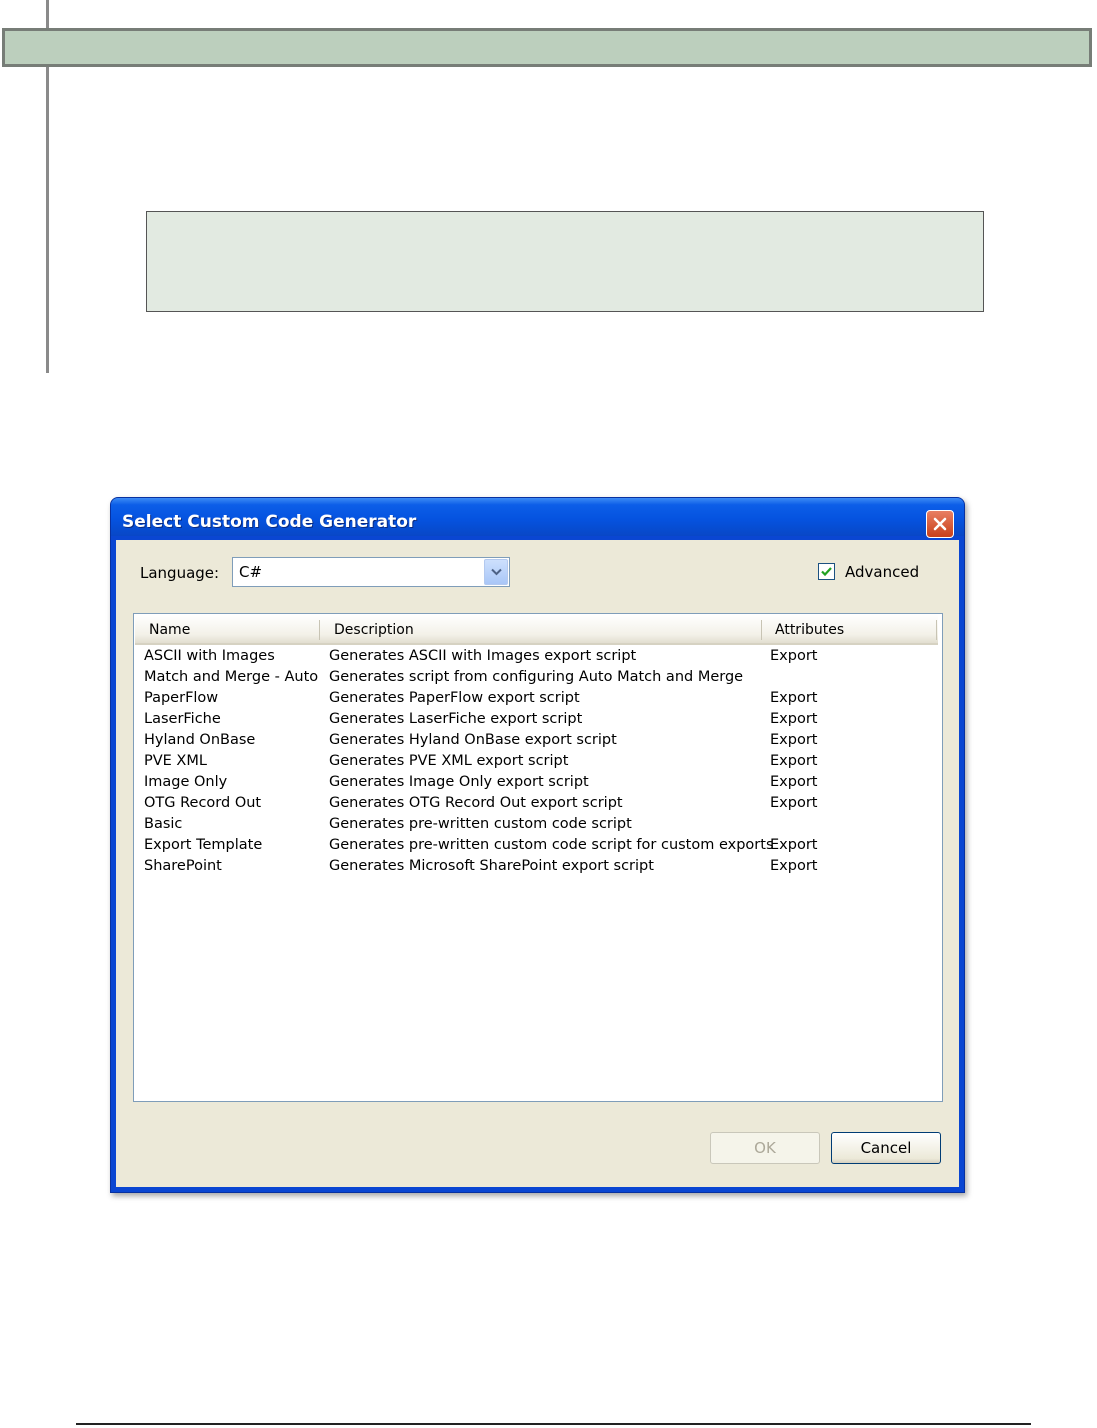 This screenshot has width=1097, height=1428. Describe the element at coordinates (251, 572) in the screenshot. I see `language-value: C#` at that location.